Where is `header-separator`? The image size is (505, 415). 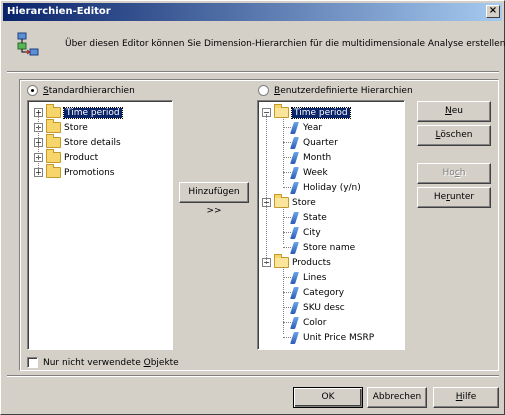
header-separator is located at coordinates (253, 72).